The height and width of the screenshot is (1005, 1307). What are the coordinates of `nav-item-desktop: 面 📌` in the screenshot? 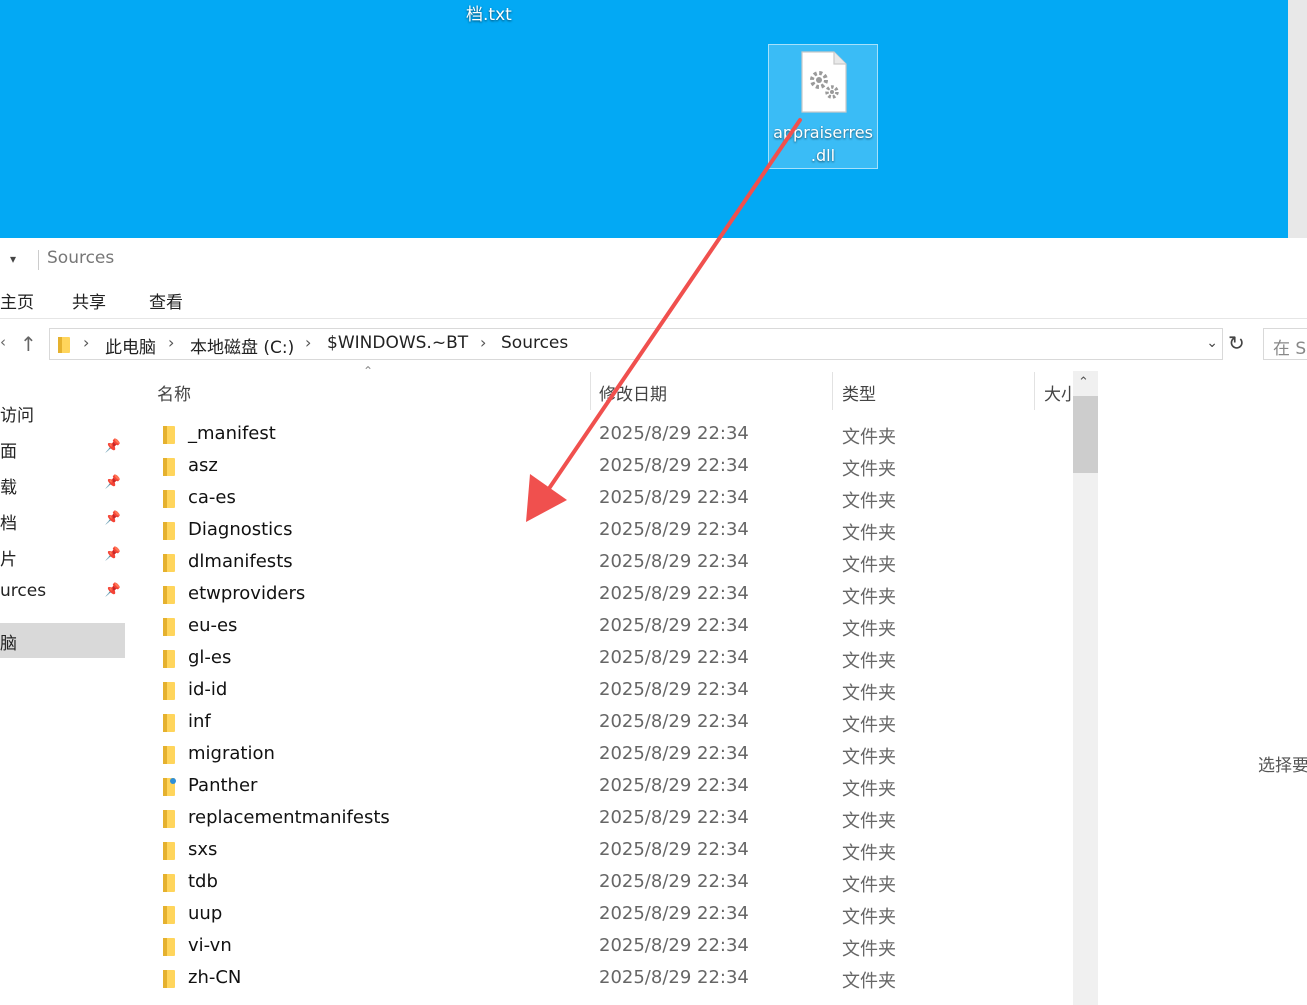 It's located at (62, 448).